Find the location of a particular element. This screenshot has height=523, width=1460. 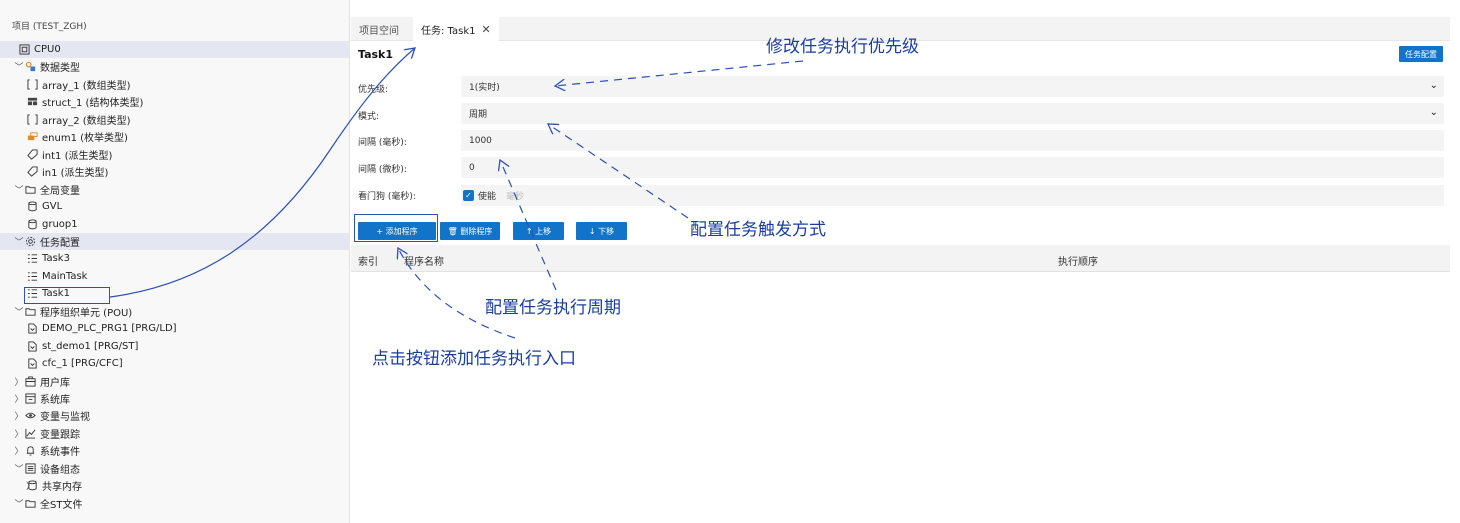

tree-item: ﹀ 程序组织单元 (POU) is located at coordinates (175, 311).